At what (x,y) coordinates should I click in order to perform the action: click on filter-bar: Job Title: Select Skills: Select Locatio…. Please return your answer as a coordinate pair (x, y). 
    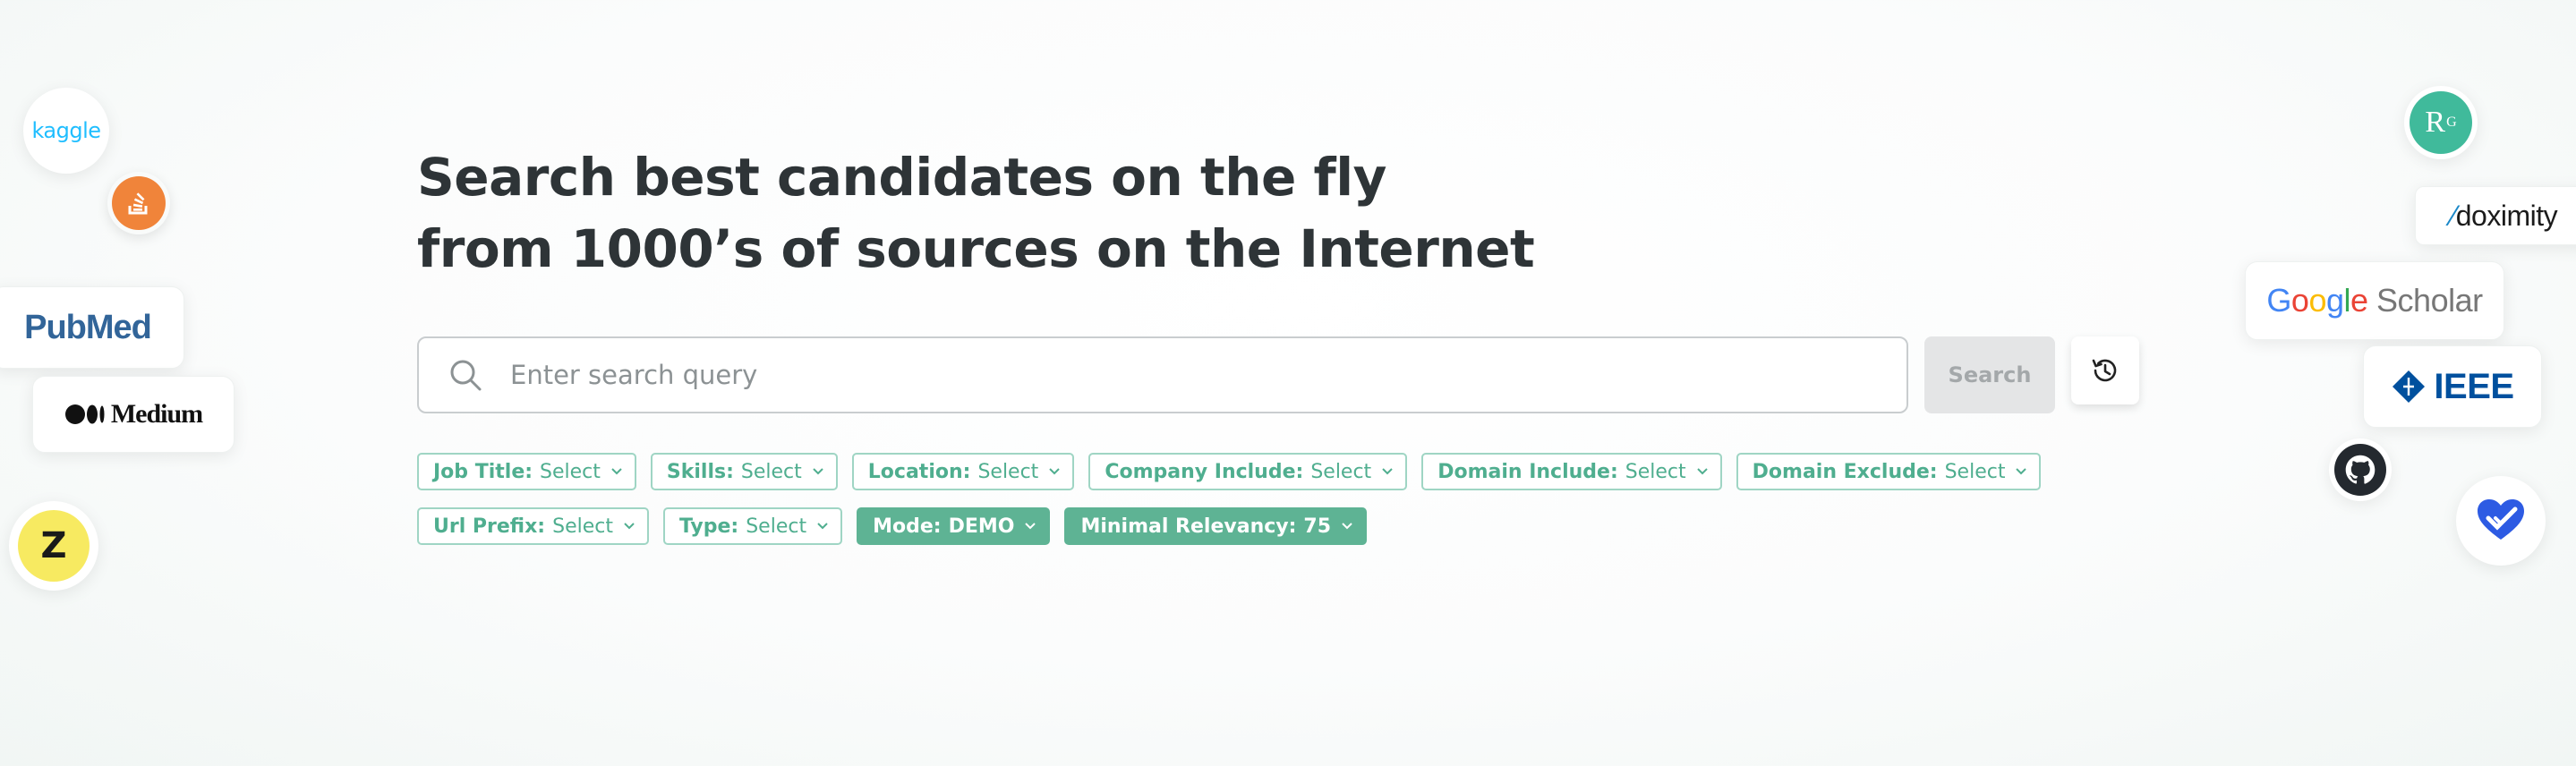
    Looking at the image, I should click on (1294, 507).